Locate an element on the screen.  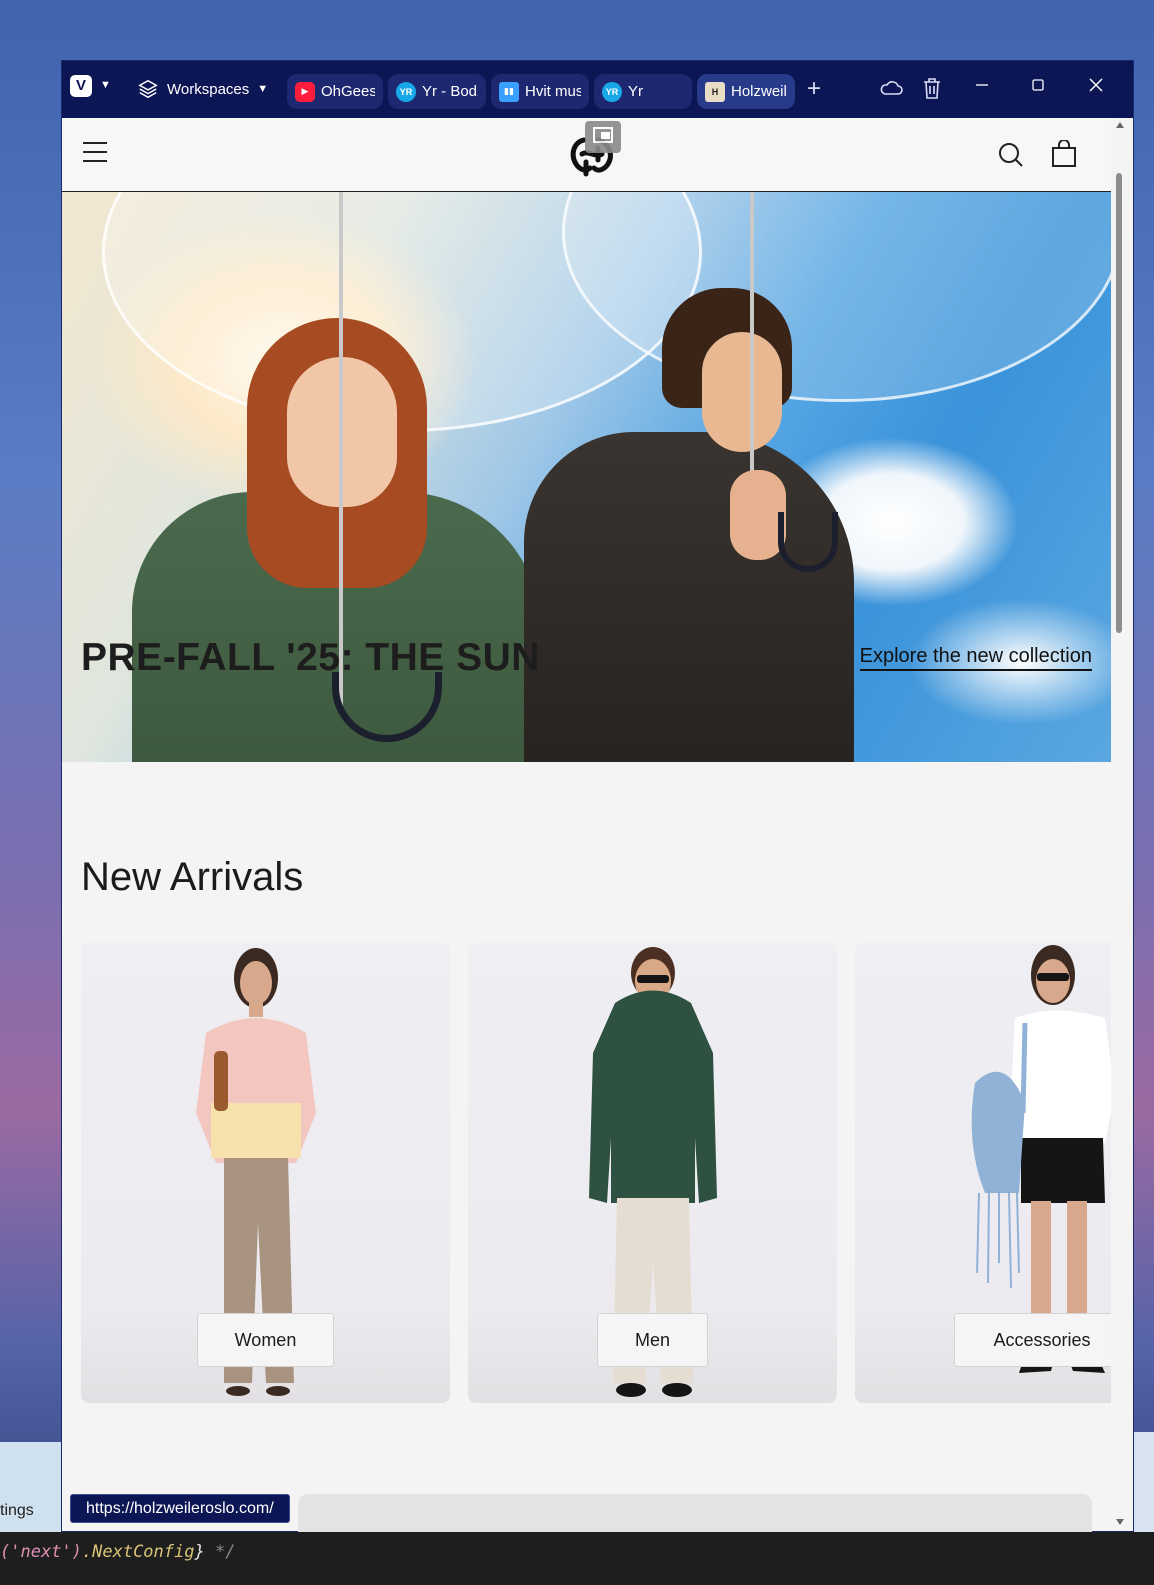
category-card-accessories: Accessories is located at coordinates (983, 1173).